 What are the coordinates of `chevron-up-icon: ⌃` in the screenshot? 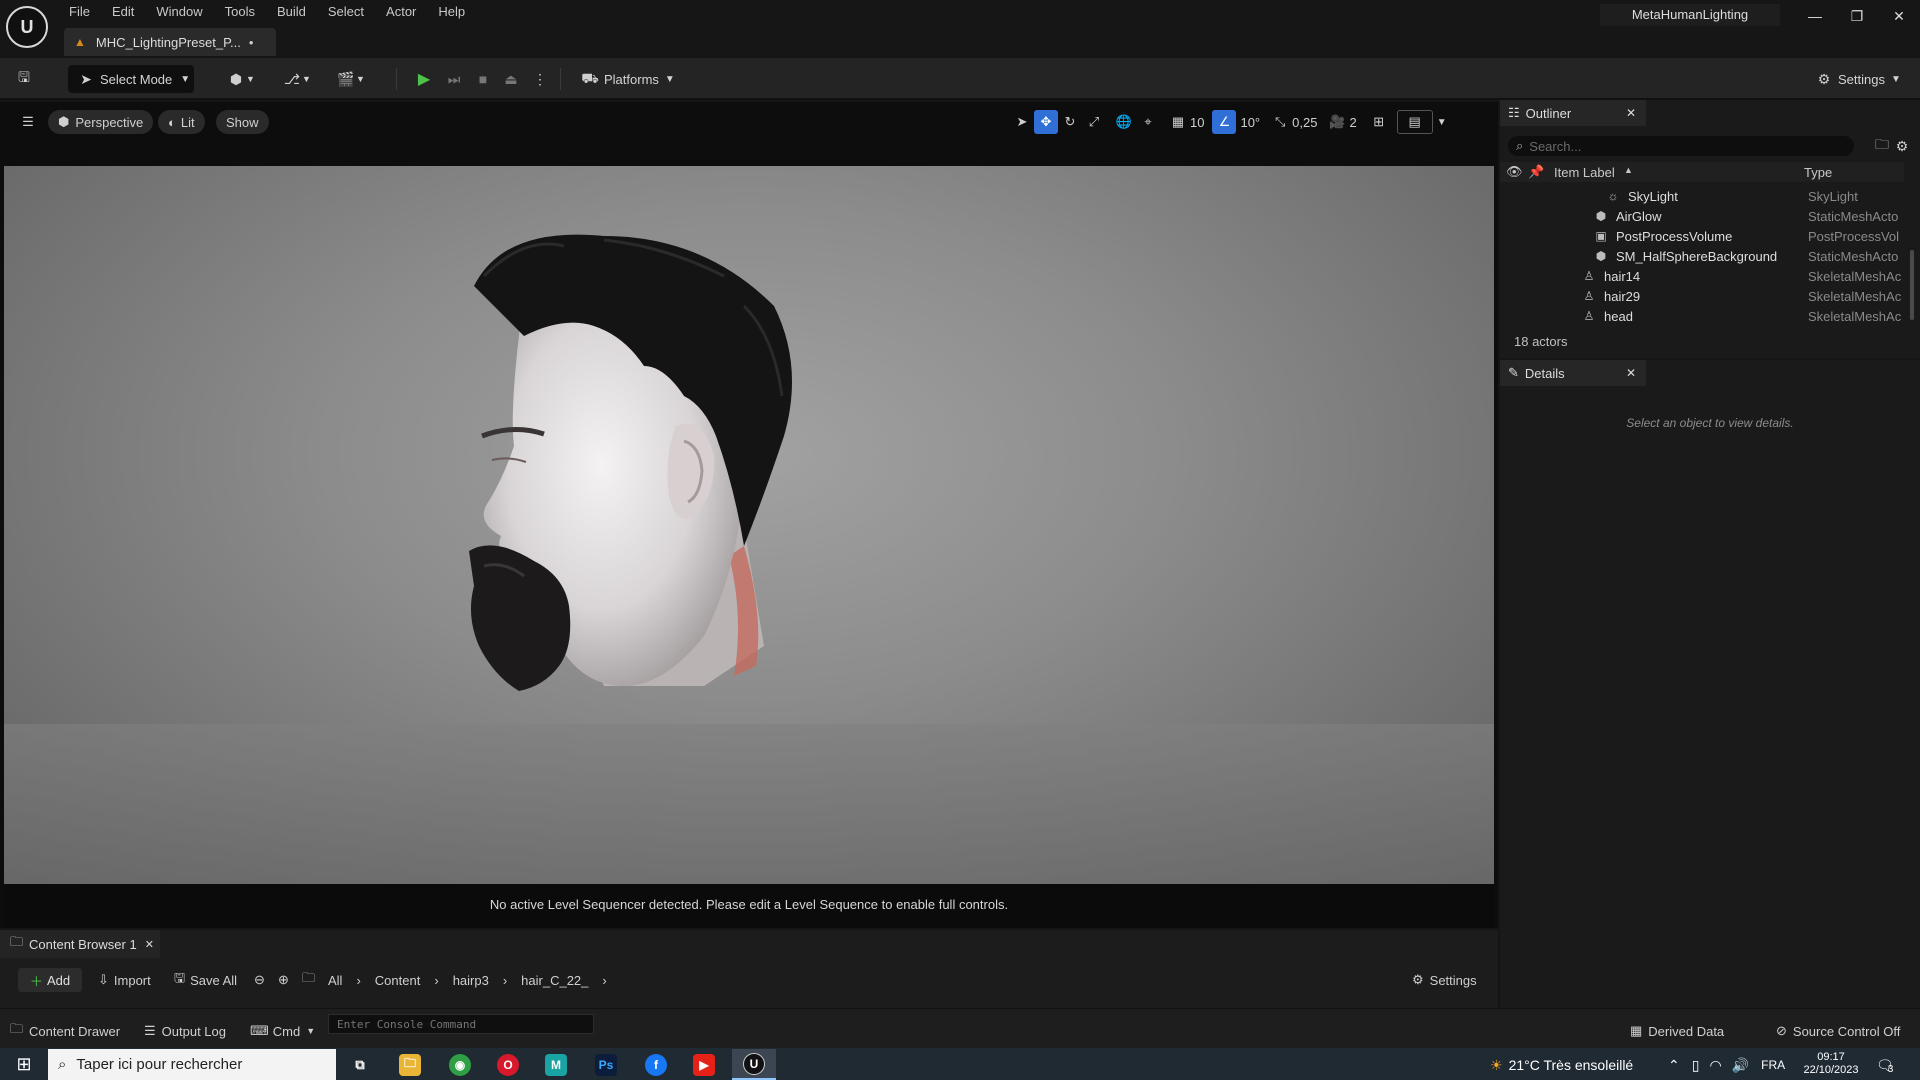 It's located at (1674, 1065).